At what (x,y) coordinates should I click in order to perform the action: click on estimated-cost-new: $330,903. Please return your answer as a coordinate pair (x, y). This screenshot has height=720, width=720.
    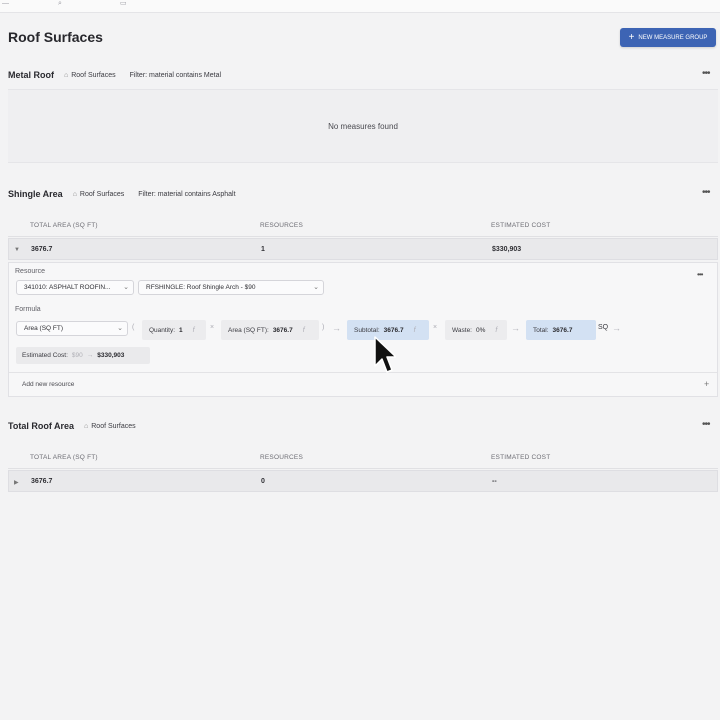
    Looking at the image, I should click on (111, 355).